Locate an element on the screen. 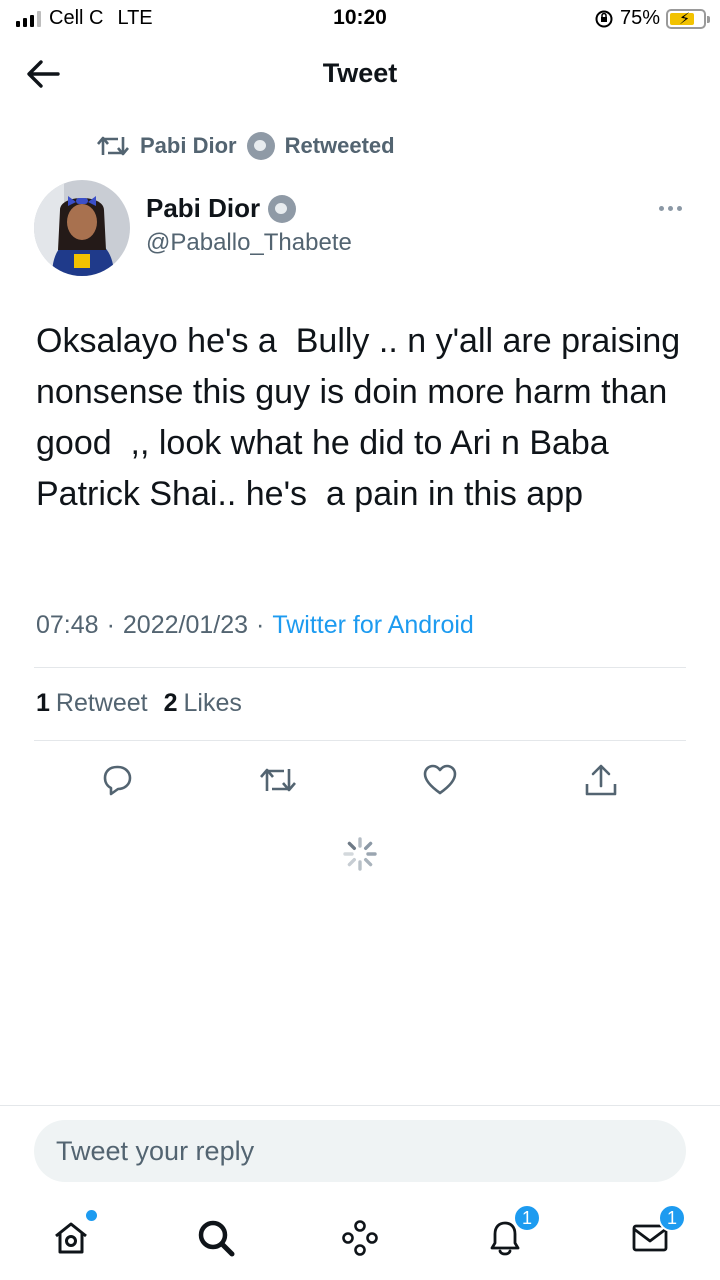  tab-spaces is located at coordinates (360, 1238).